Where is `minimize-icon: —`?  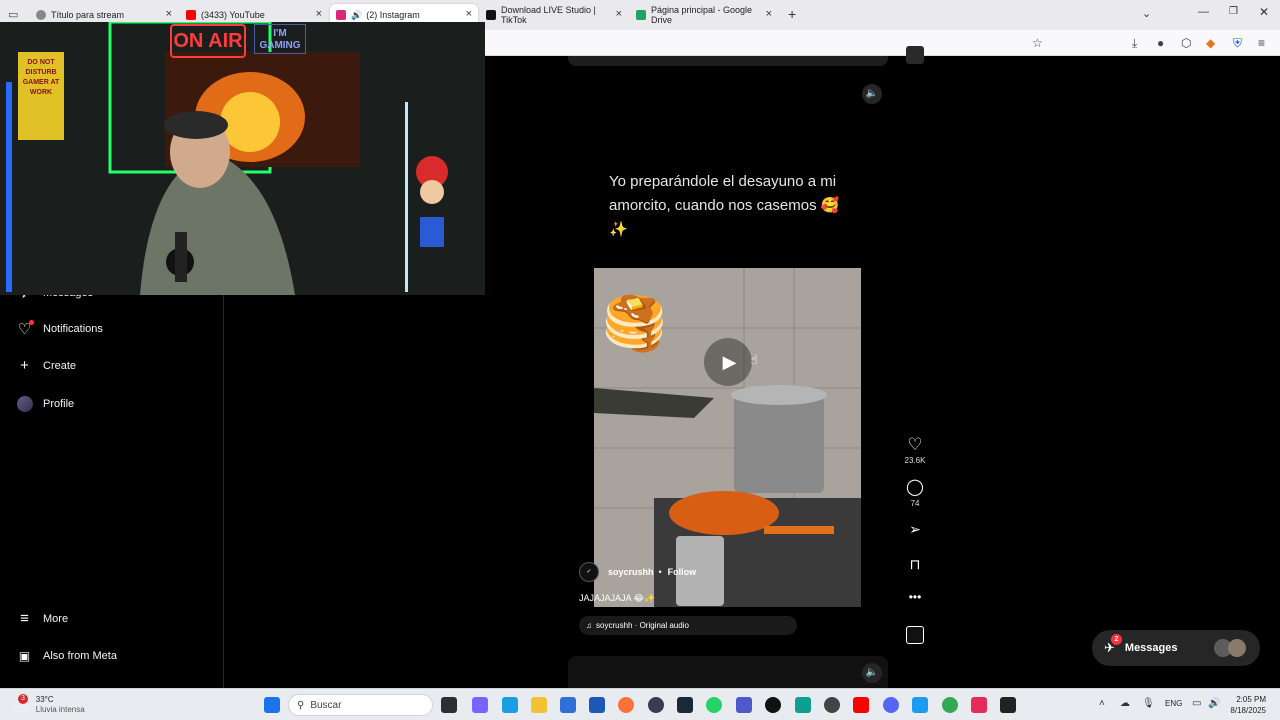
minimize-icon: — is located at coordinates (1203, 12).